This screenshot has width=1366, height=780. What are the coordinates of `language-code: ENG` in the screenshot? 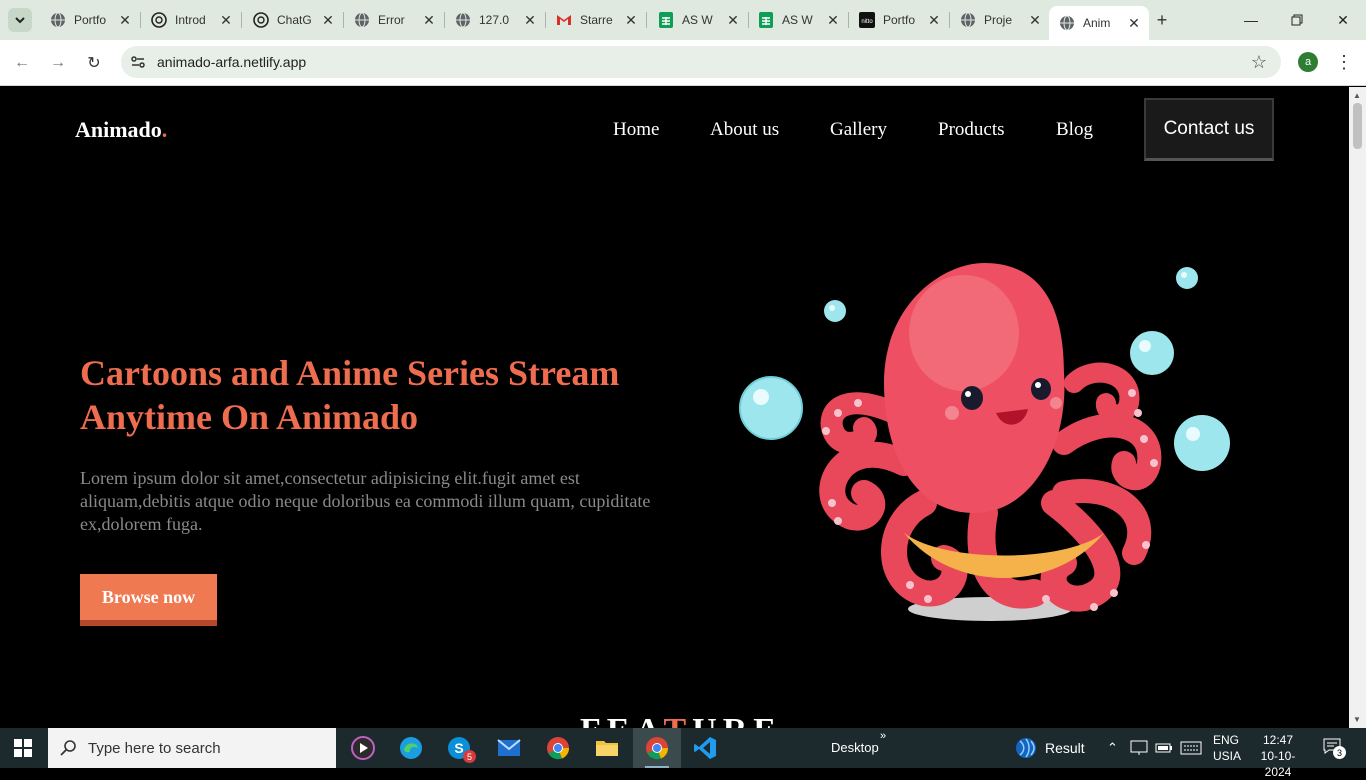 It's located at (1226, 740).